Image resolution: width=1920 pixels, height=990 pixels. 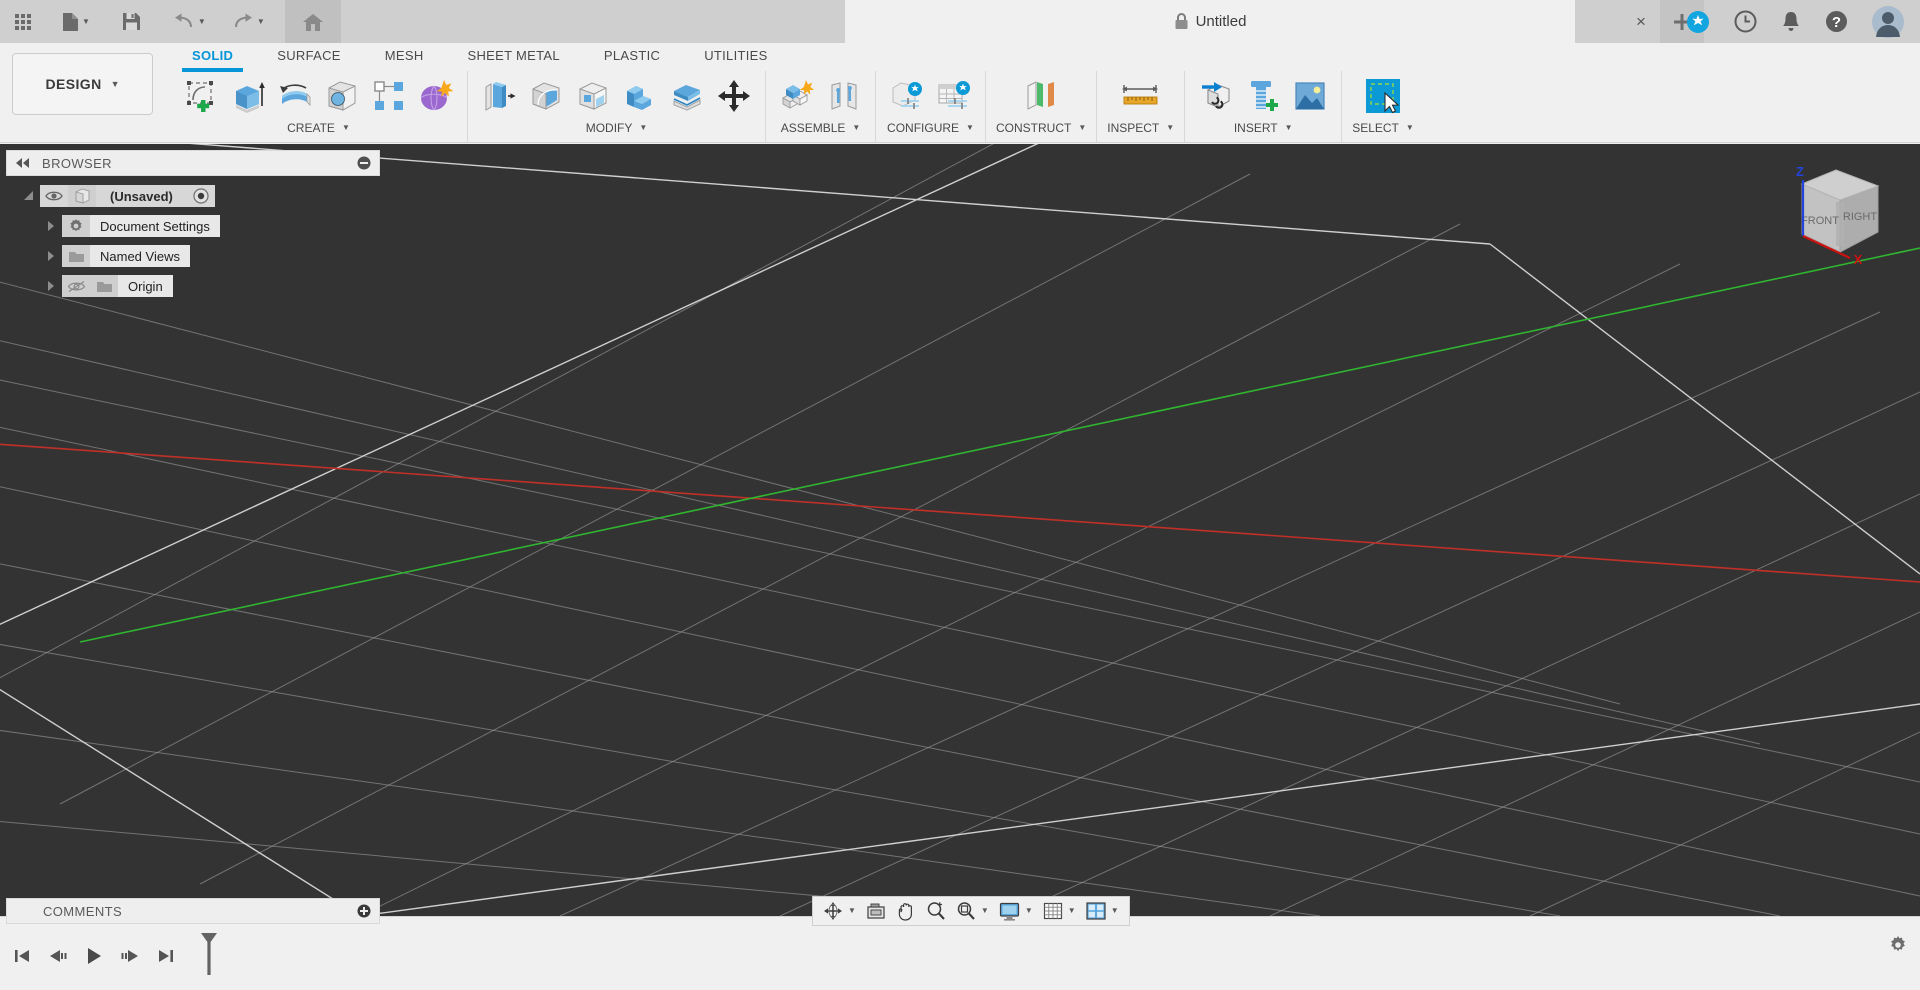 I want to click on tree-row-unsaved: (Unsaved), so click(x=110, y=196).